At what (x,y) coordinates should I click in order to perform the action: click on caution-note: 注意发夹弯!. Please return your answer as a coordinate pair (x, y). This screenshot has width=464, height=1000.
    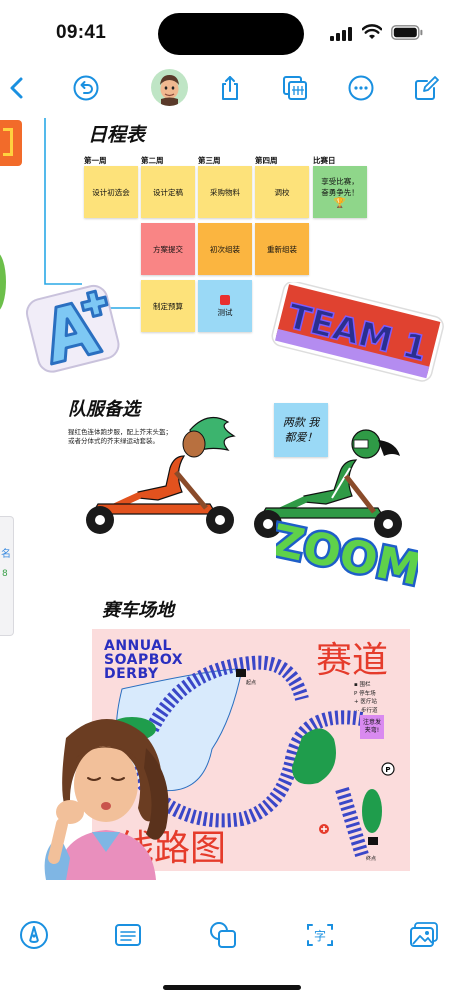
    Looking at the image, I should click on (372, 727).